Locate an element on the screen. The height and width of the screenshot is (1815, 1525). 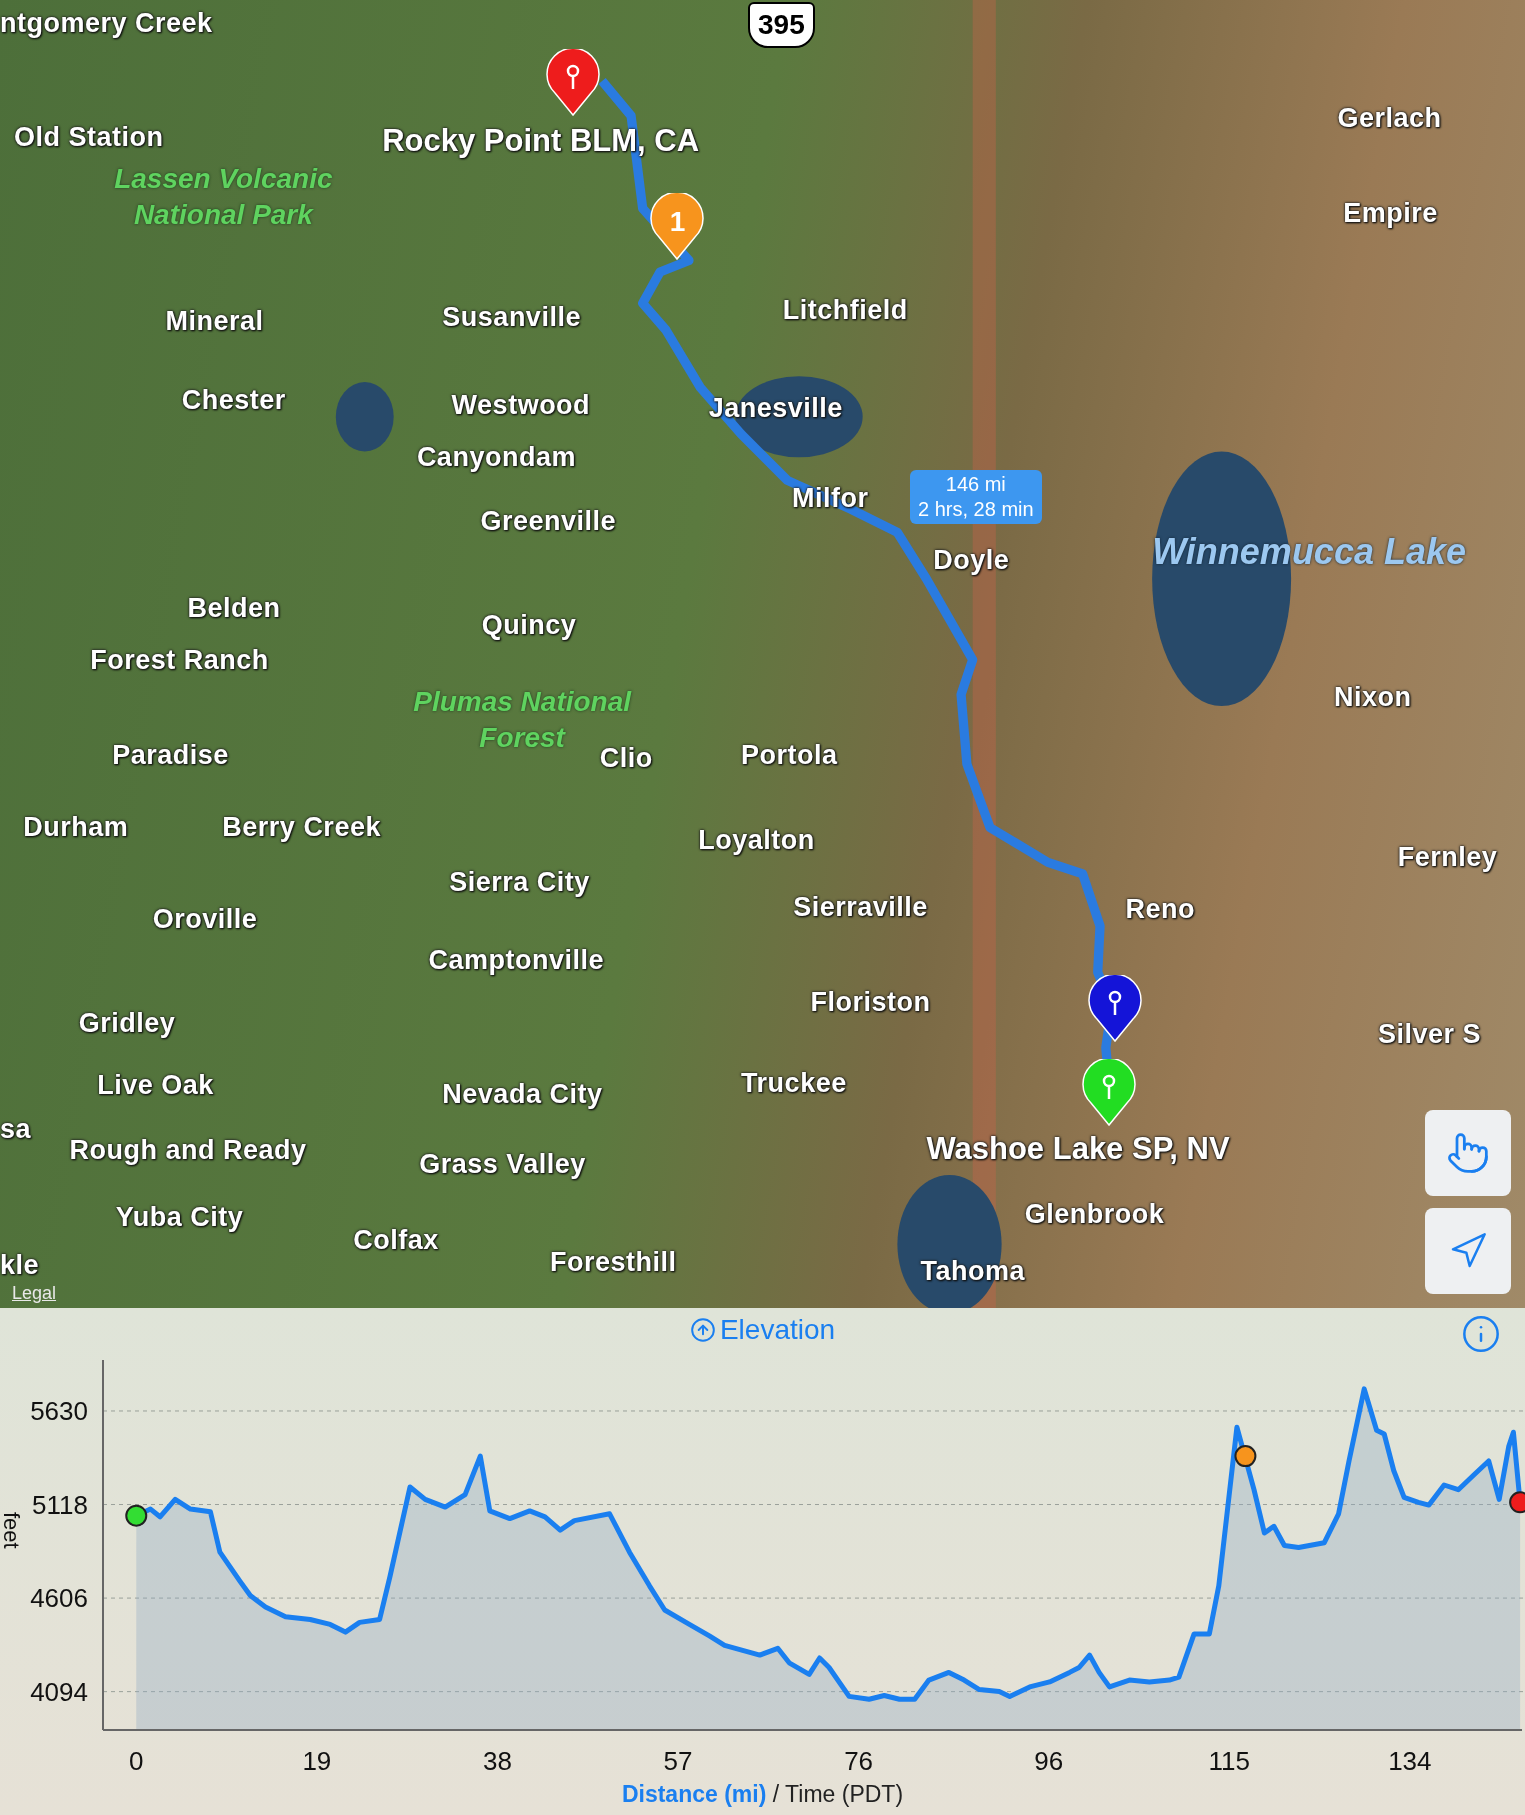
lake-shape is located at coordinates (364, 417).